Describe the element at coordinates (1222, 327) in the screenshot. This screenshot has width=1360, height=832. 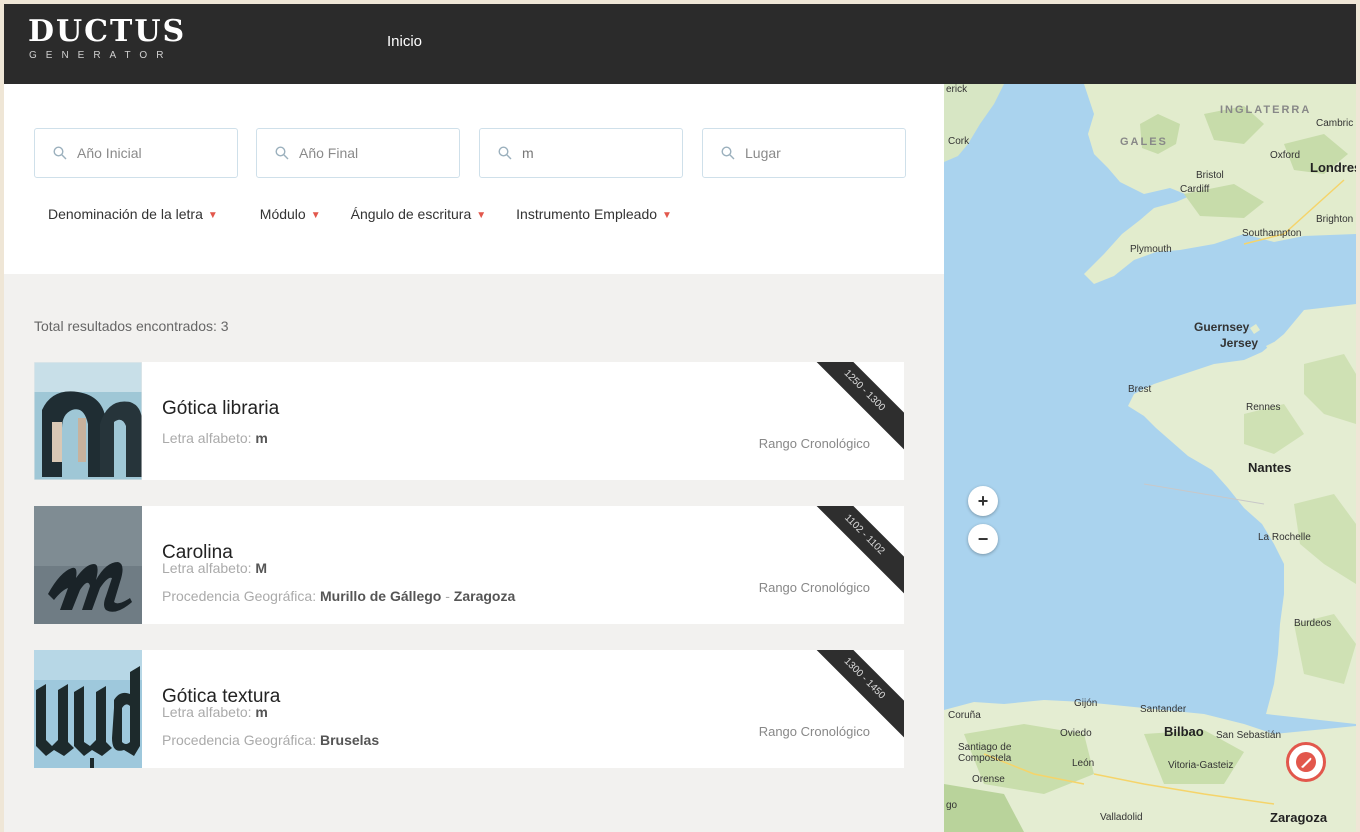
I see `map-label: Guernsey` at that location.